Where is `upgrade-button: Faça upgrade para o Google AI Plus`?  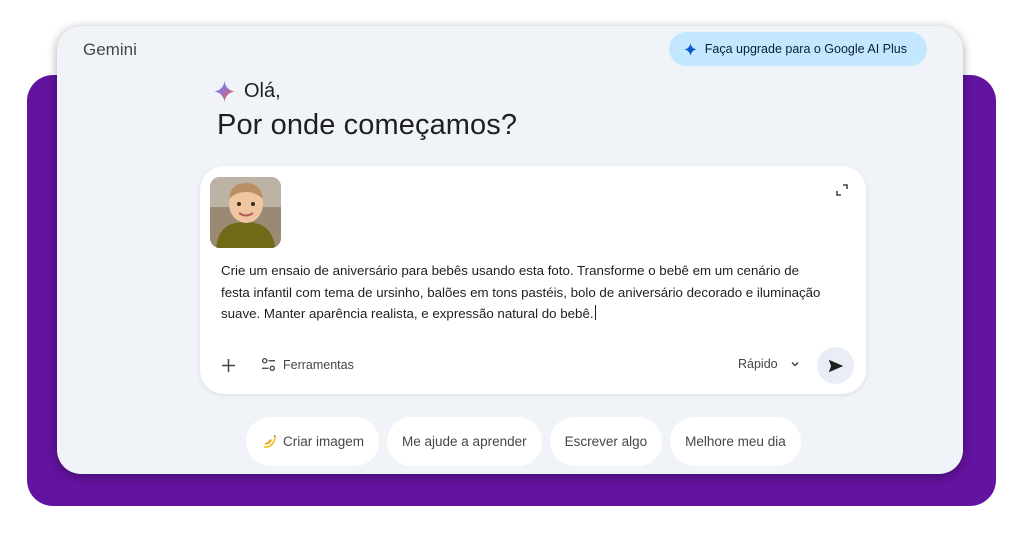
upgrade-button: Faça upgrade para o Google AI Plus is located at coordinates (797, 49).